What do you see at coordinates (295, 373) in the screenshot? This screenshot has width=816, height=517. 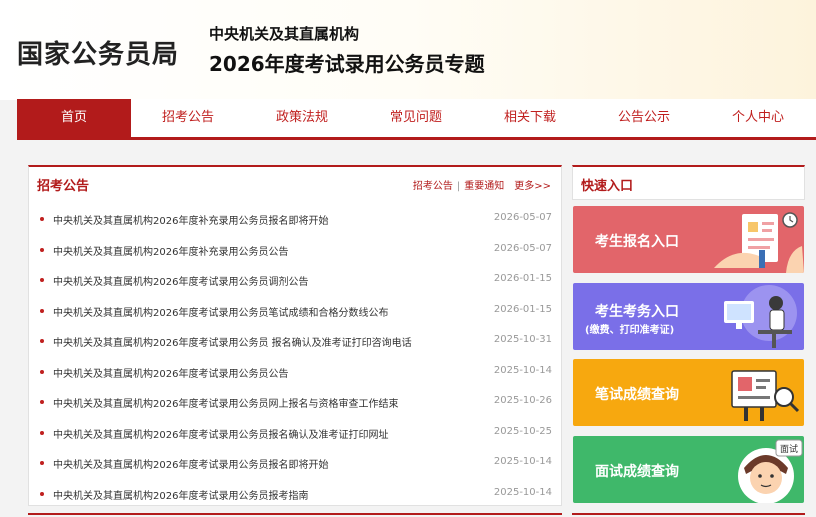 I see `list-item: 中央机关及其直属机构2026年度考试录用公务员公告 2025-10-14` at bounding box center [295, 373].